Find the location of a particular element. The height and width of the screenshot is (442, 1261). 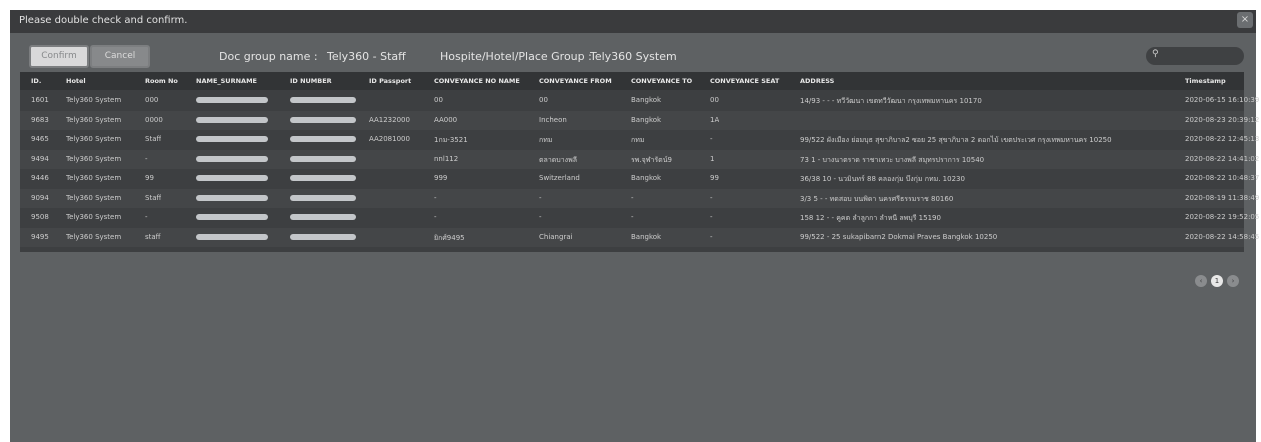

search-input is located at coordinates (1203, 56).